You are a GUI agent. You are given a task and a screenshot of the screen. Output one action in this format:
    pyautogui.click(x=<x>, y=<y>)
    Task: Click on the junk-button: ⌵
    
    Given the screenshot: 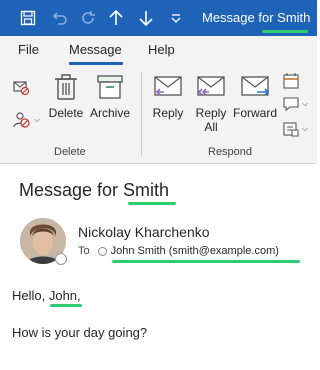 What is the action you would take?
    pyautogui.click(x=26, y=120)
    